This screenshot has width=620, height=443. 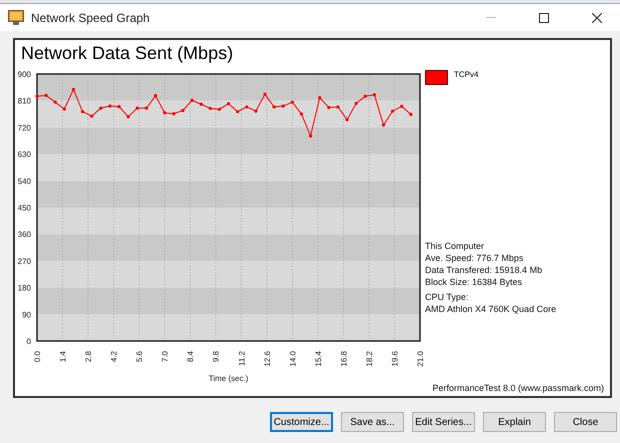 What do you see at coordinates (544, 17) in the screenshot?
I see `maximize-icon` at bounding box center [544, 17].